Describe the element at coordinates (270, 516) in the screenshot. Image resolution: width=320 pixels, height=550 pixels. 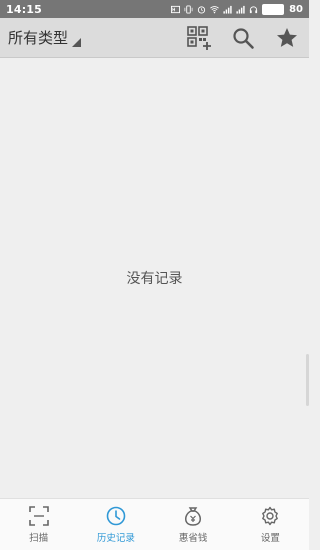
I see `gear-icon` at that location.